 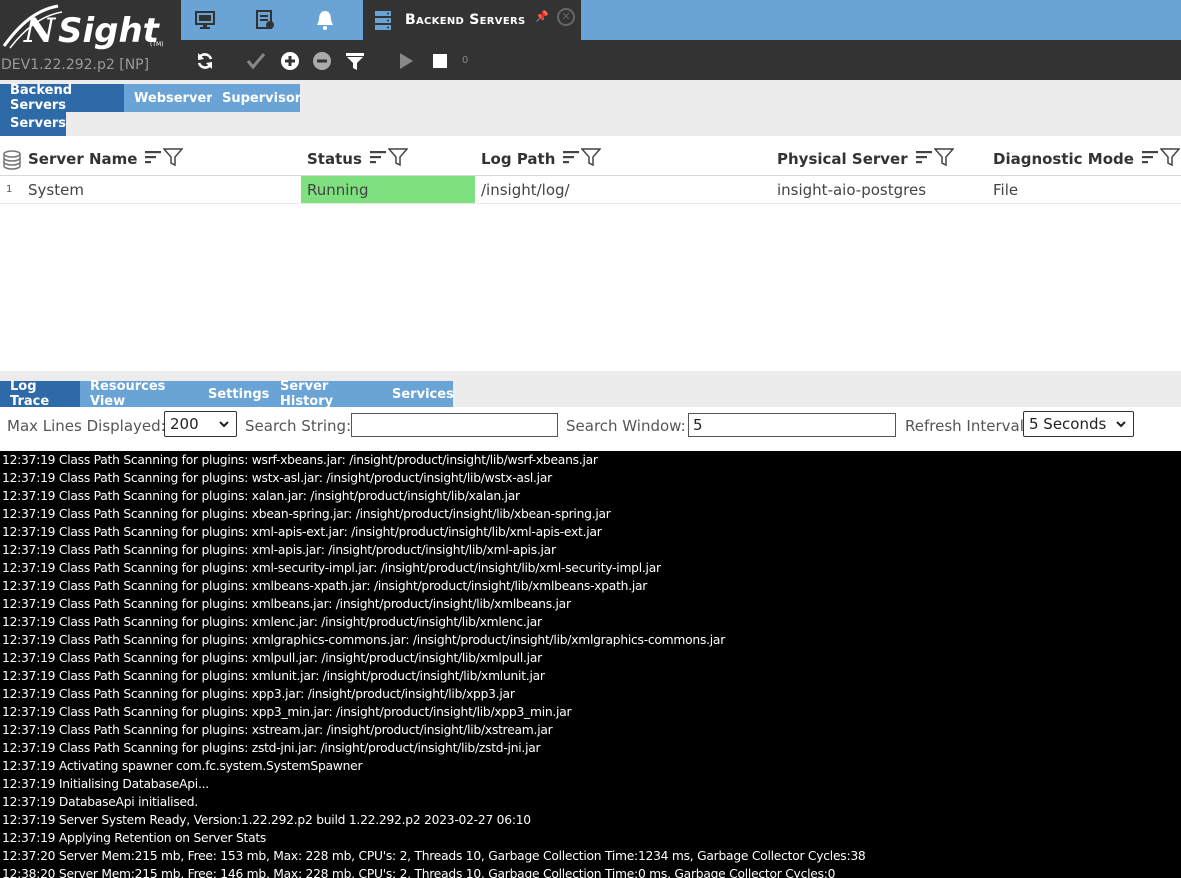 What do you see at coordinates (205, 61) in the screenshot?
I see `refresh-button` at bounding box center [205, 61].